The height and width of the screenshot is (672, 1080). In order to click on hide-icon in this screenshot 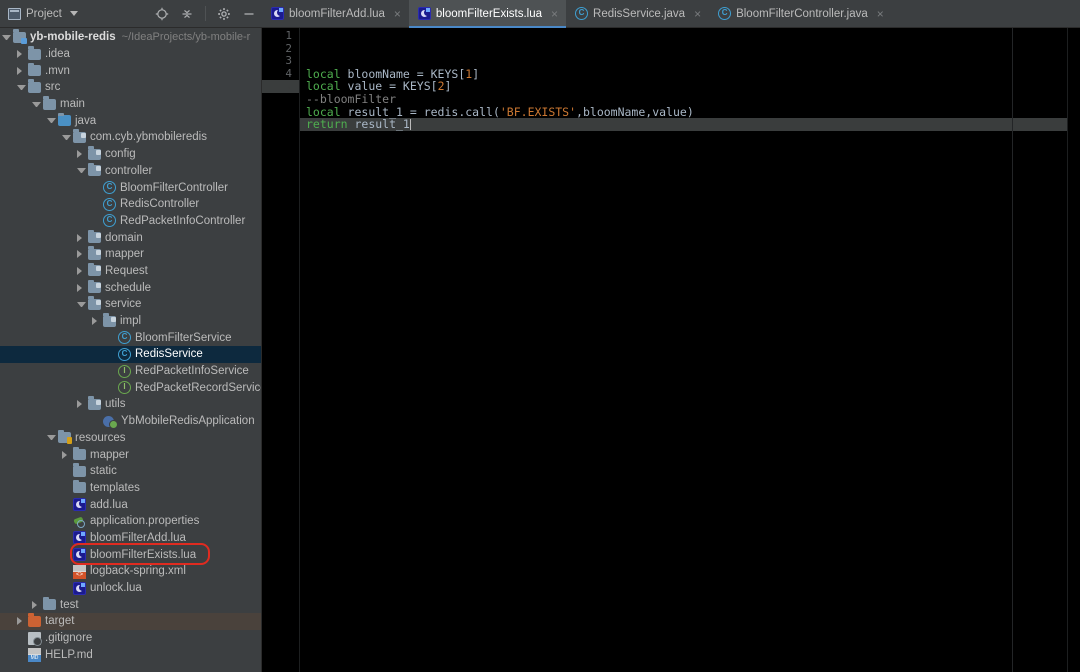, I will do `click(249, 14)`.